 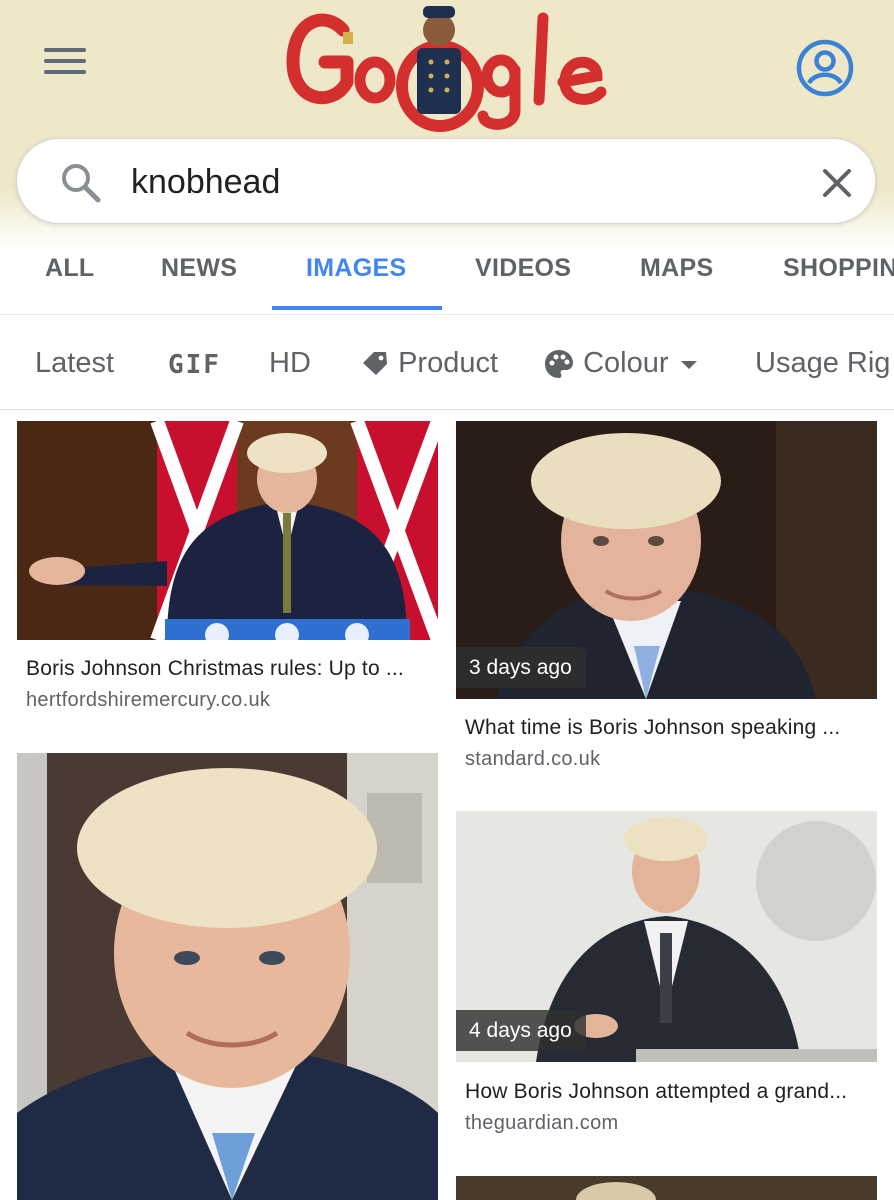 I want to click on tab-maps: MAPS, so click(x=676, y=268).